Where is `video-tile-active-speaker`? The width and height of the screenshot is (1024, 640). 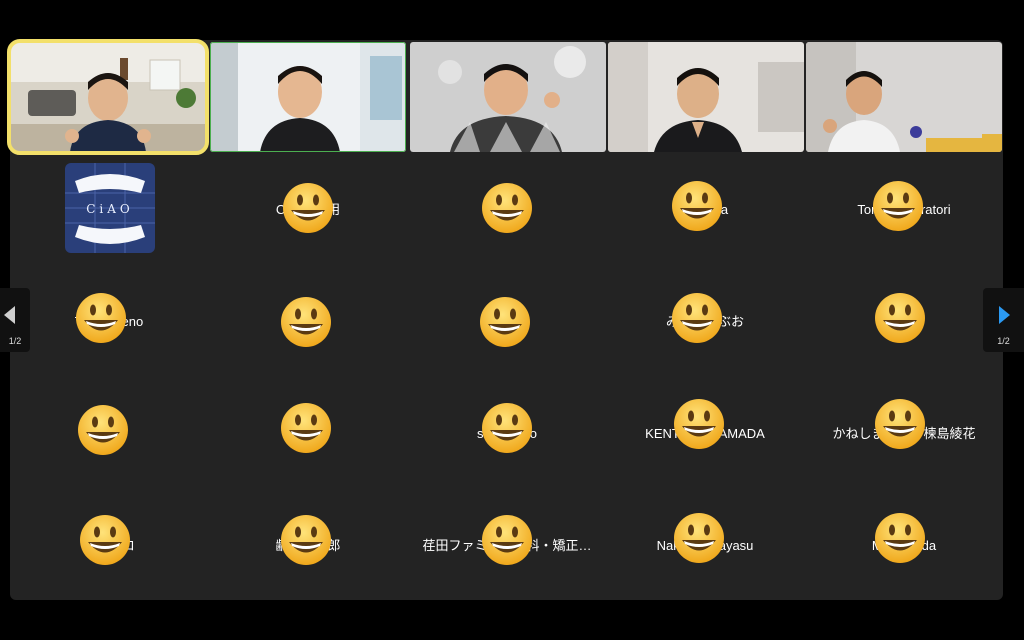 video-tile-active-speaker is located at coordinates (108, 97).